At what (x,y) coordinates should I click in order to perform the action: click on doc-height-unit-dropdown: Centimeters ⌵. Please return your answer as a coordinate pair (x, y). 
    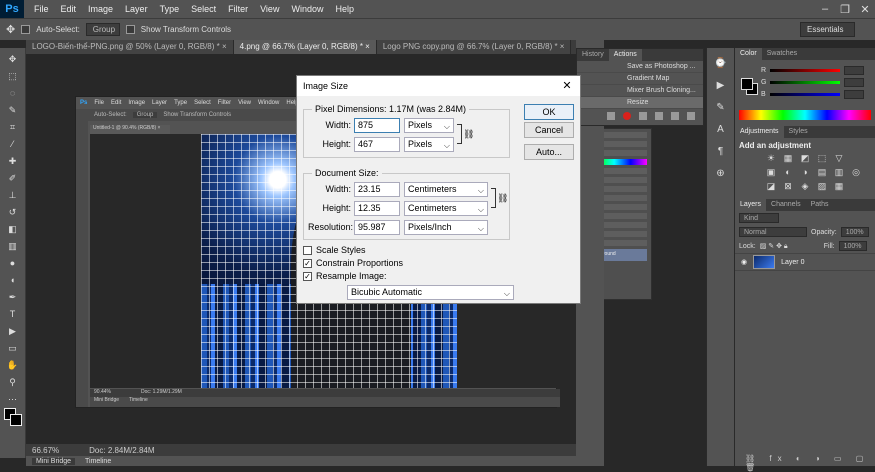
    Looking at the image, I should click on (446, 208).